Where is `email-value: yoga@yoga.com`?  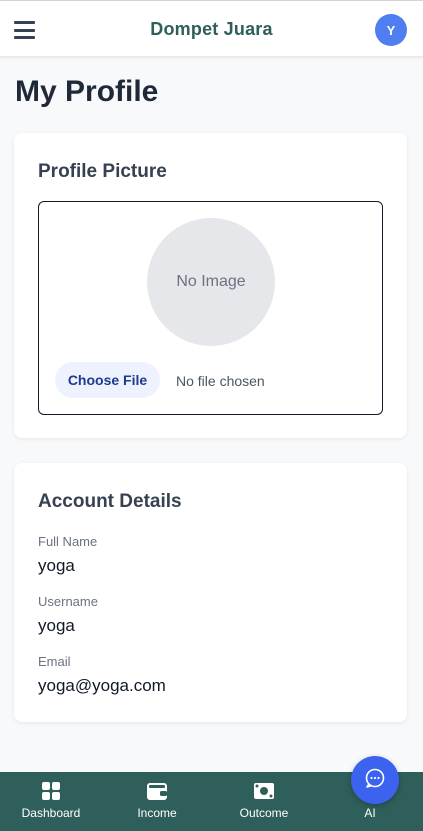 email-value: yoga@yoga.com is located at coordinates (102, 685).